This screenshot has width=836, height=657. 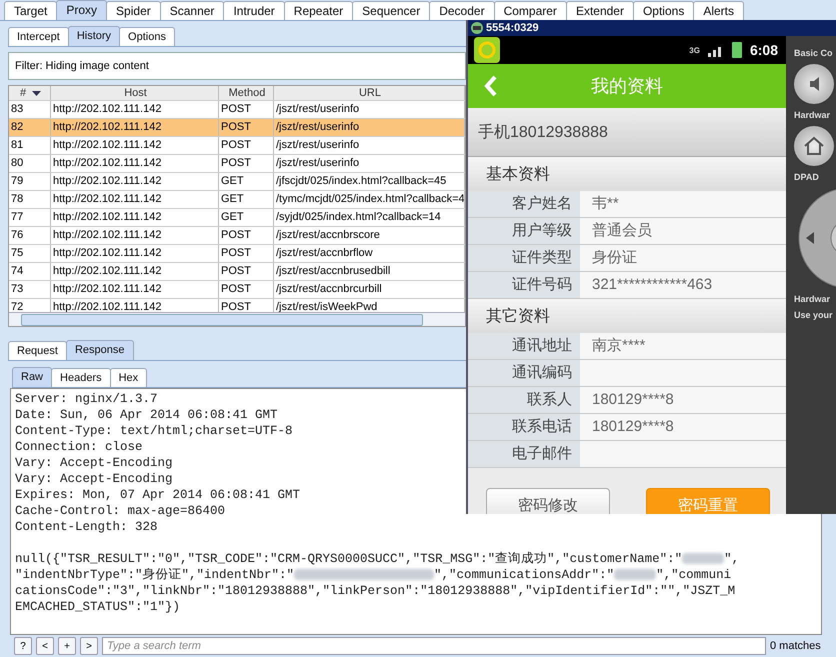 What do you see at coordinates (254, 10) in the screenshot?
I see `tab: Intruder` at bounding box center [254, 10].